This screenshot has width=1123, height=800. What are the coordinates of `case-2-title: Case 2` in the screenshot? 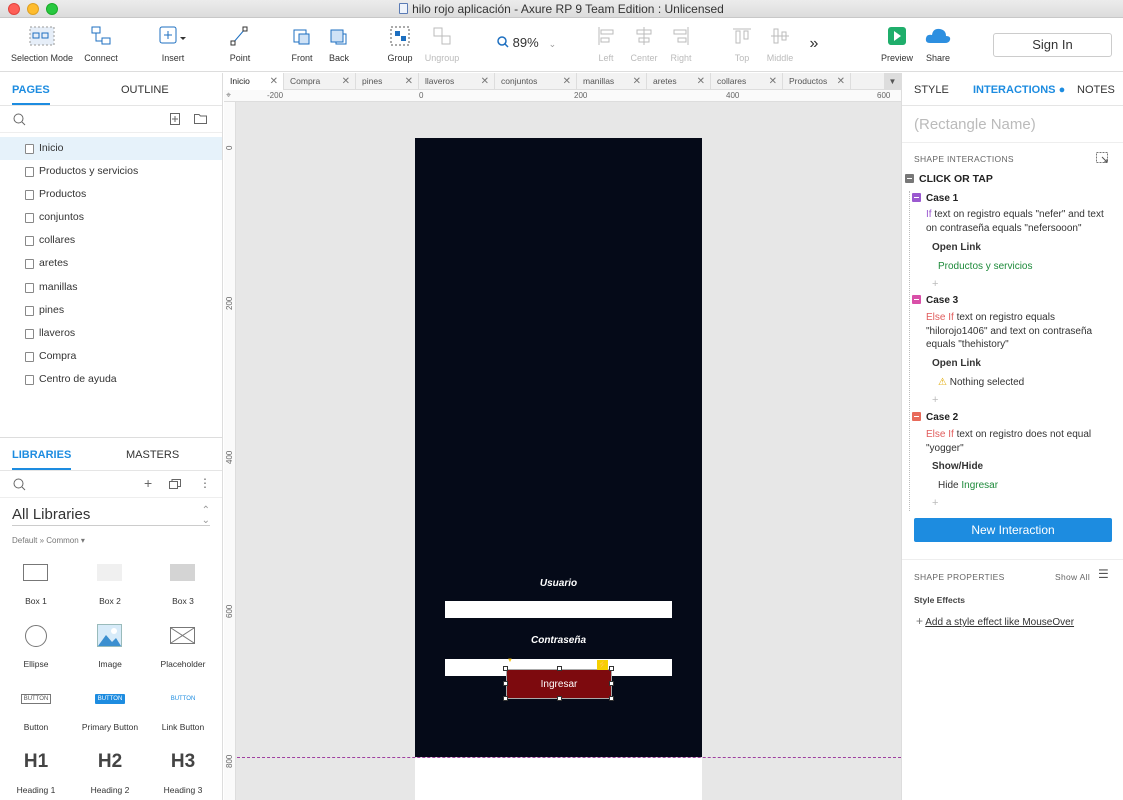 It's located at (935, 417).